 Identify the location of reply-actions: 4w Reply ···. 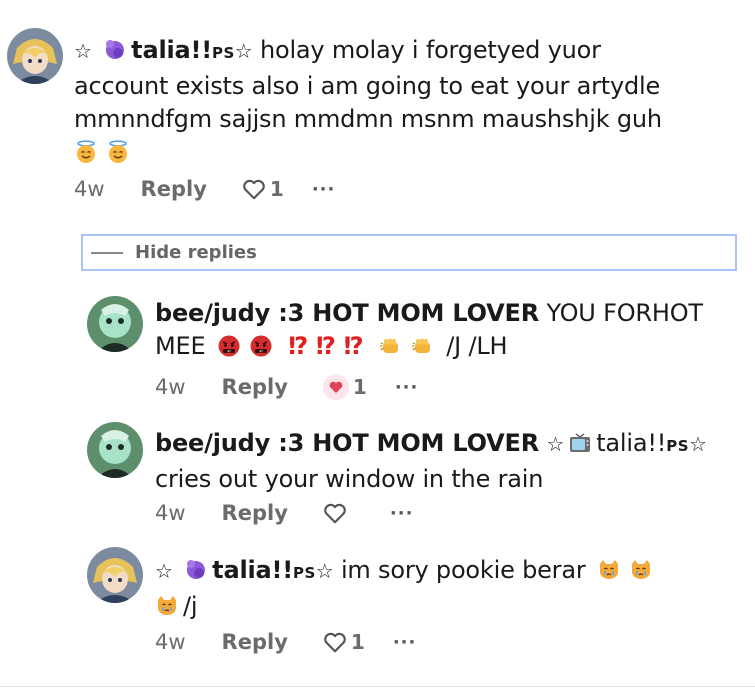
(284, 513).